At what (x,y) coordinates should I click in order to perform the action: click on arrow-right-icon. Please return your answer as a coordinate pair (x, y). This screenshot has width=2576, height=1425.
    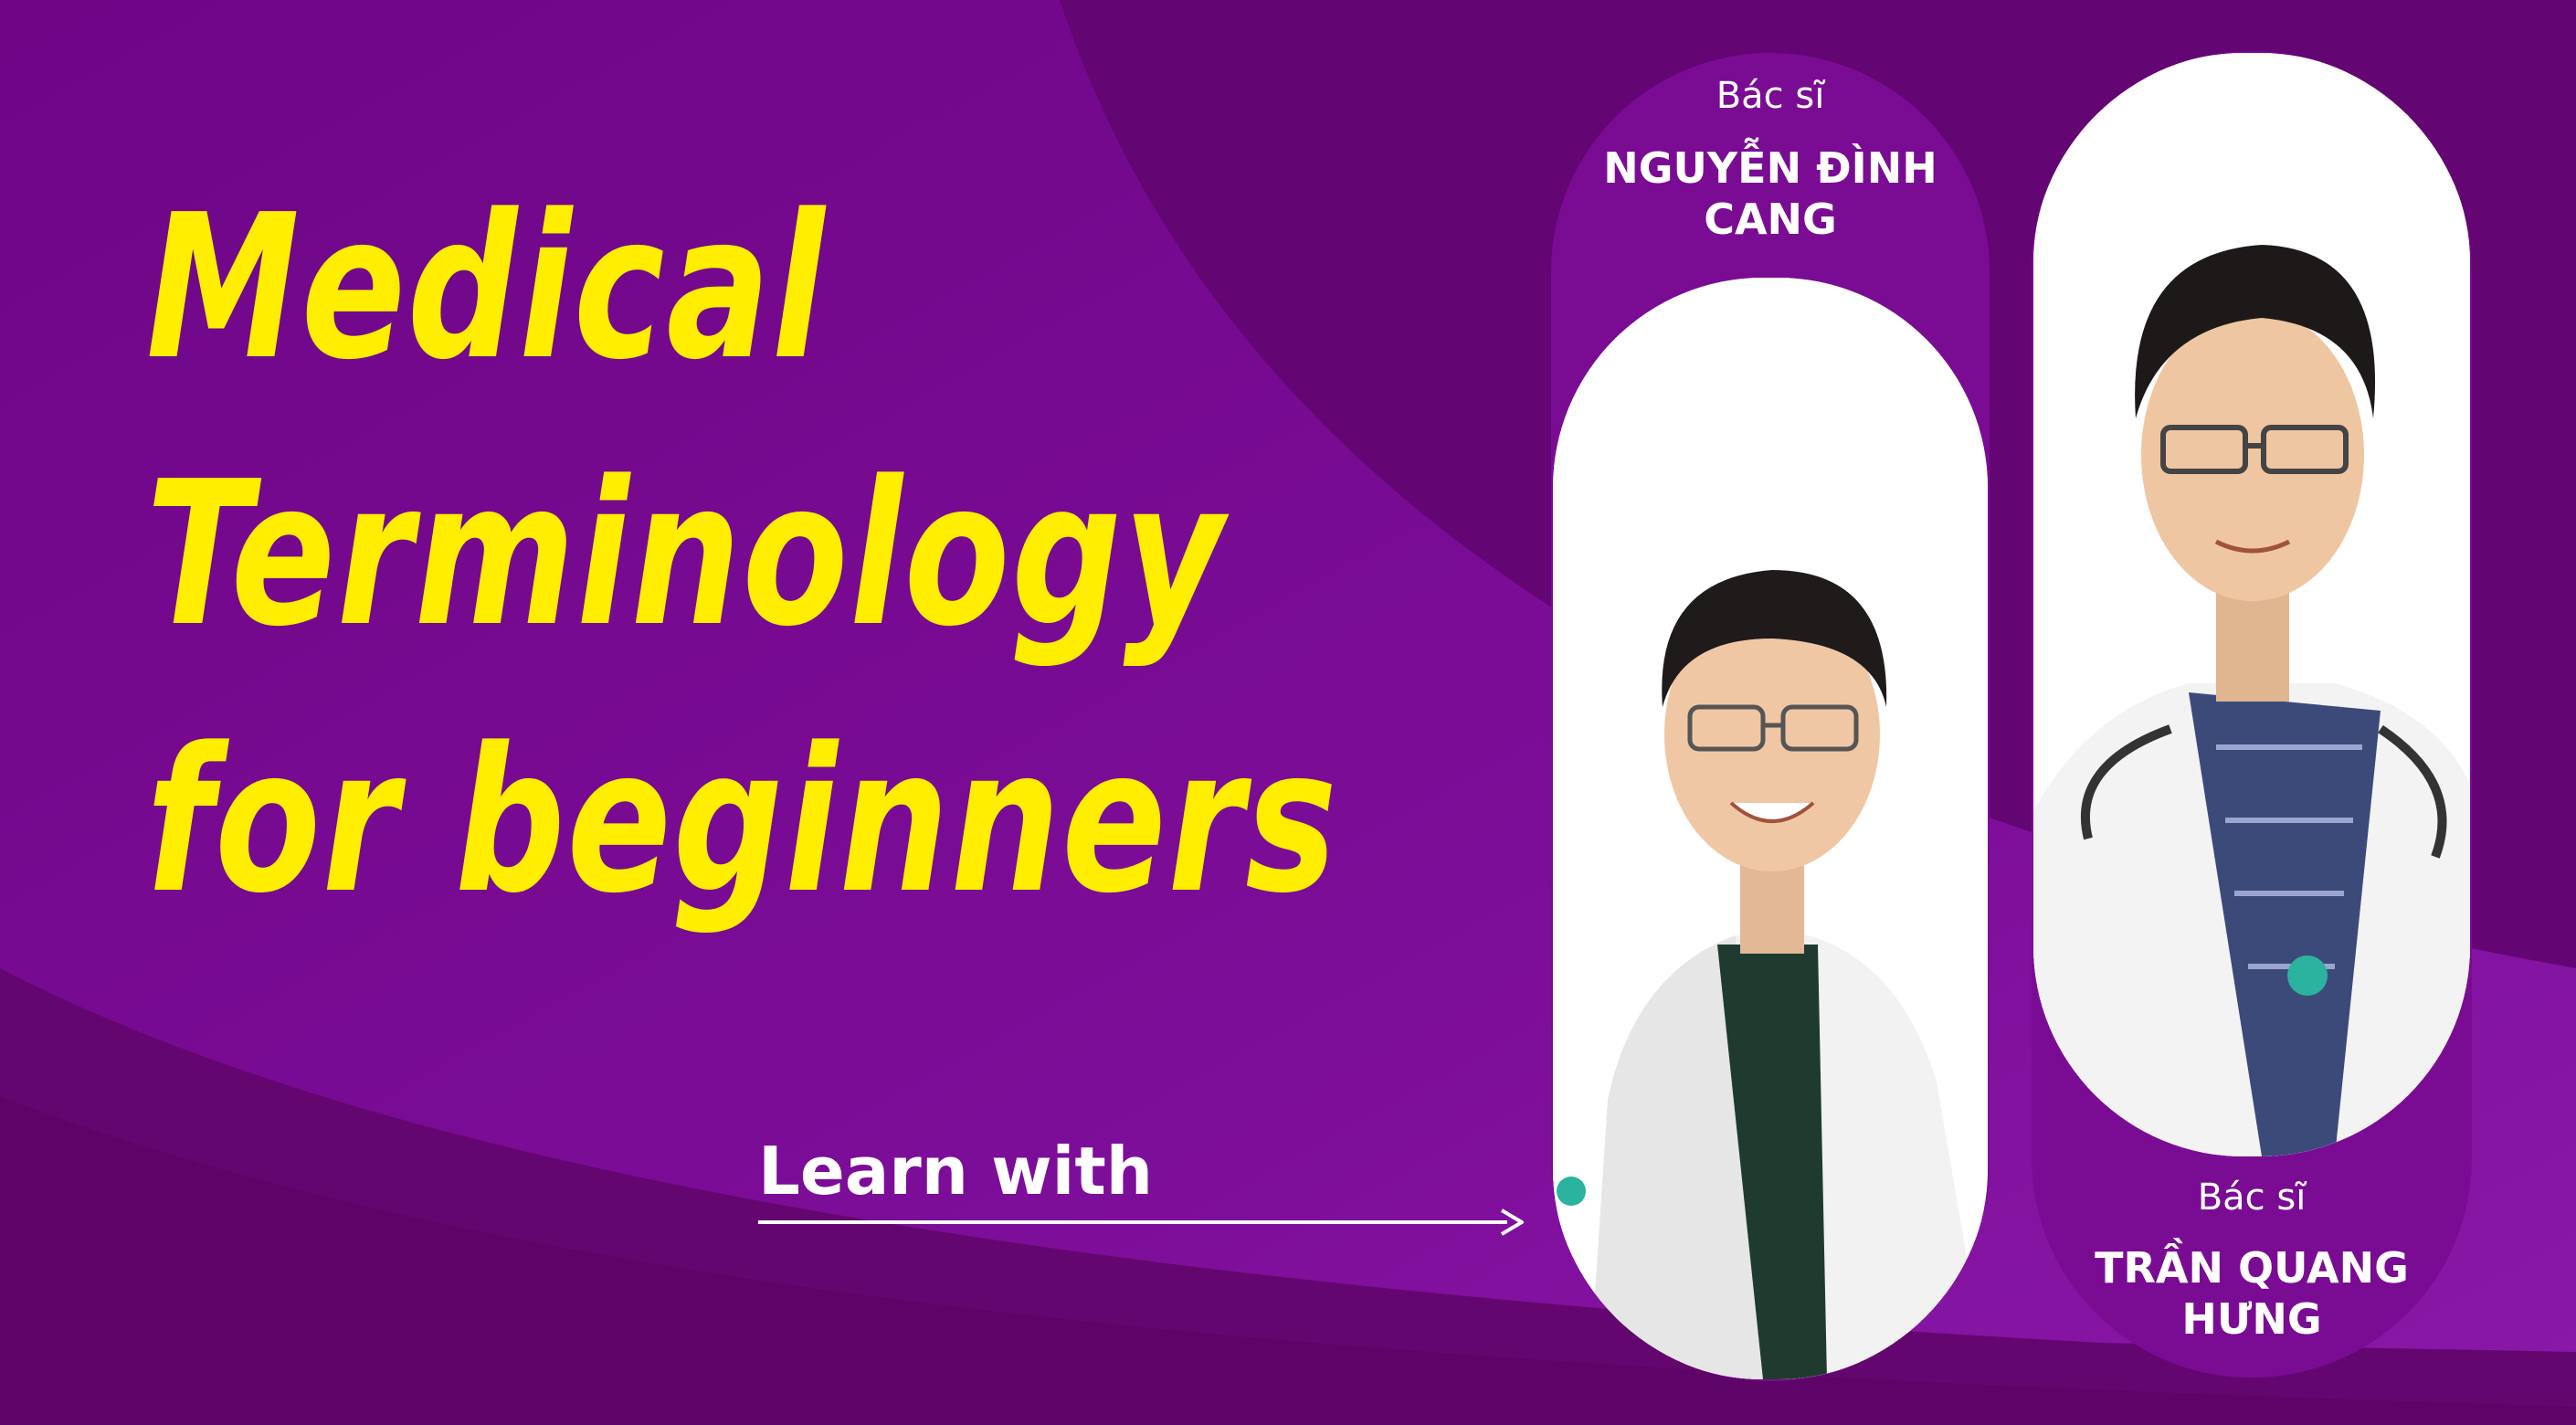
    Looking at the image, I should click on (1512, 1223).